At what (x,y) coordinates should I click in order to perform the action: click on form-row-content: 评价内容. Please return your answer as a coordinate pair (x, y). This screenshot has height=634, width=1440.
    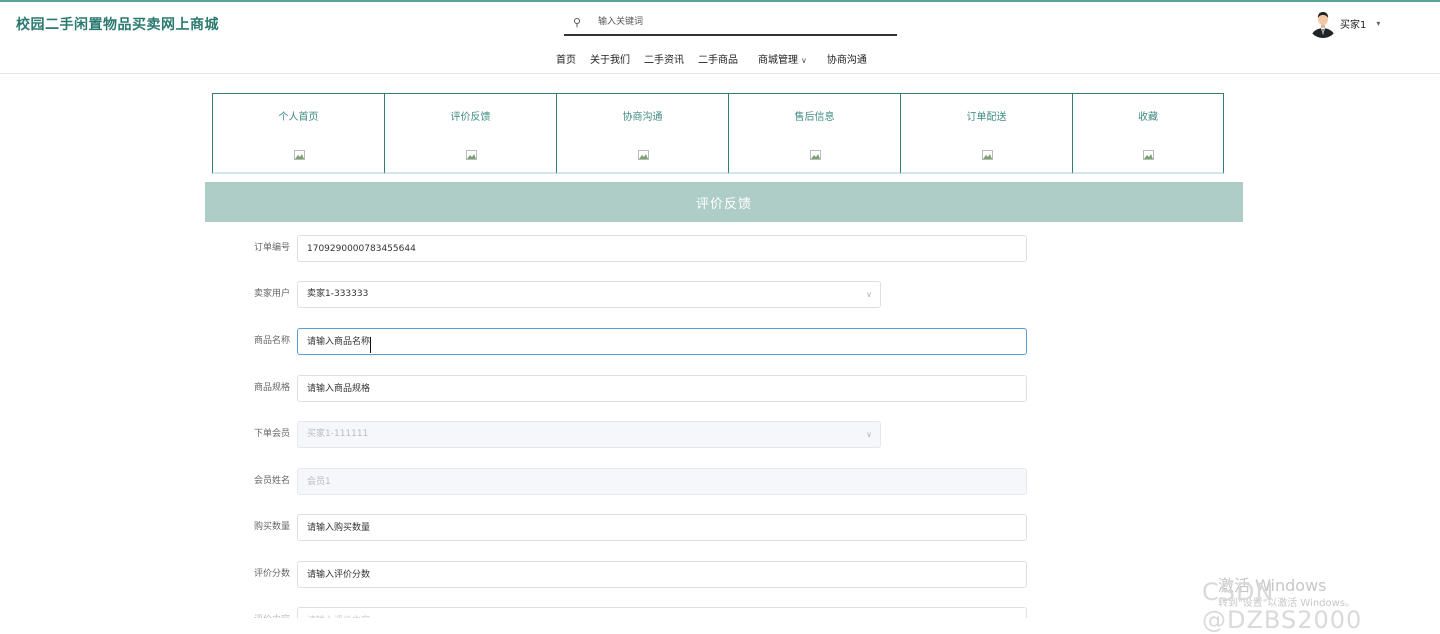
    Looking at the image, I should click on (620, 612).